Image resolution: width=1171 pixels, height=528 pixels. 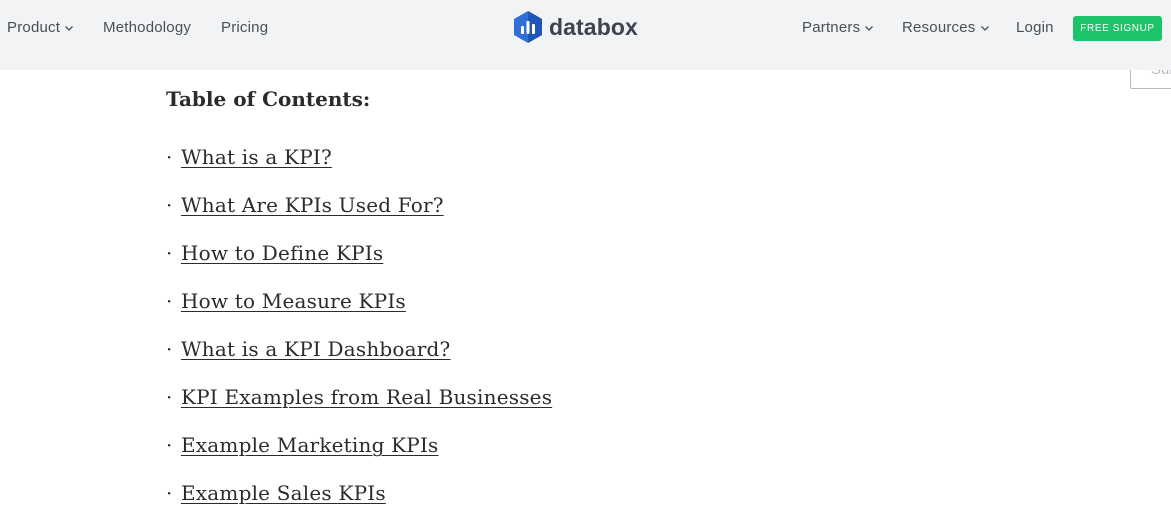 I want to click on nav-item-label: Product, so click(x=34, y=27).